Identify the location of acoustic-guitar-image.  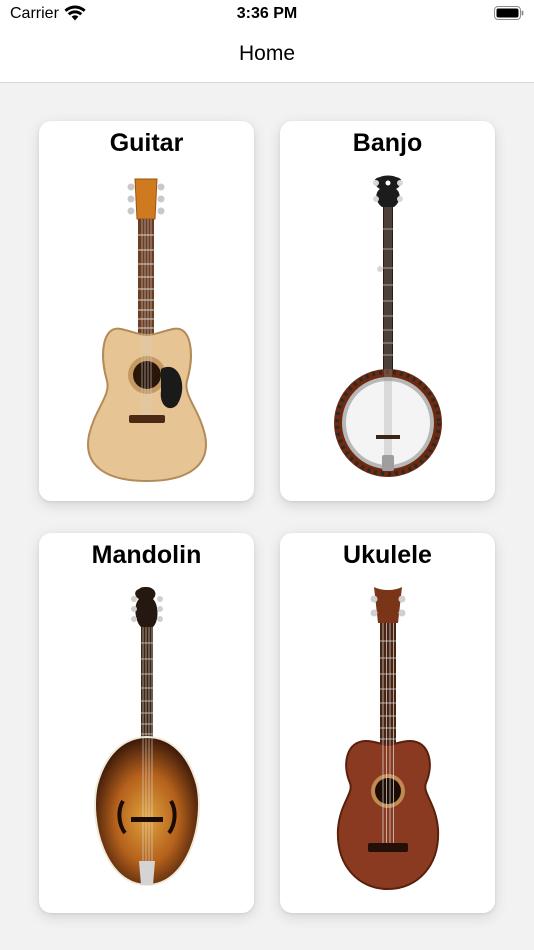
(147, 330).